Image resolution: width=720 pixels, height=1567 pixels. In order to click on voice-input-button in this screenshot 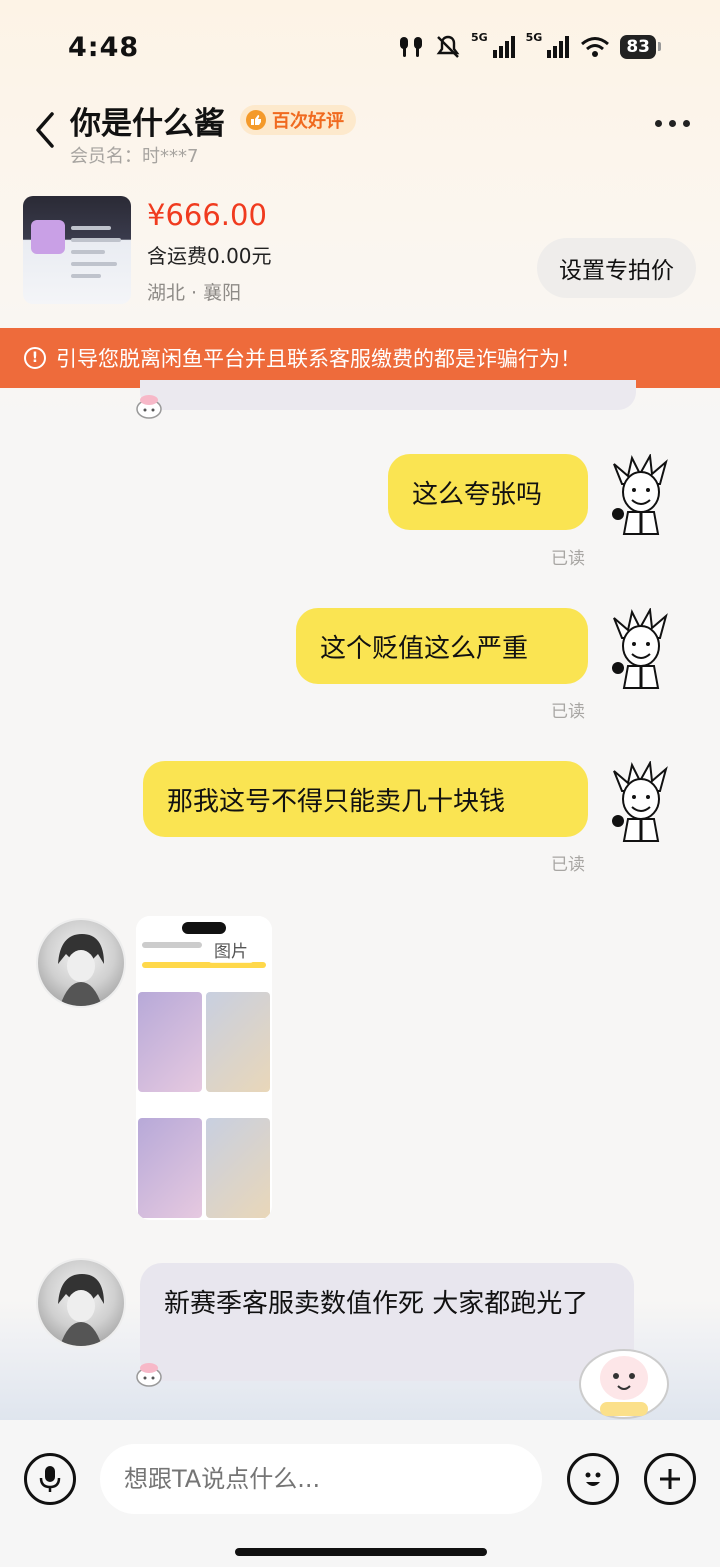, I will do `click(50, 1479)`.